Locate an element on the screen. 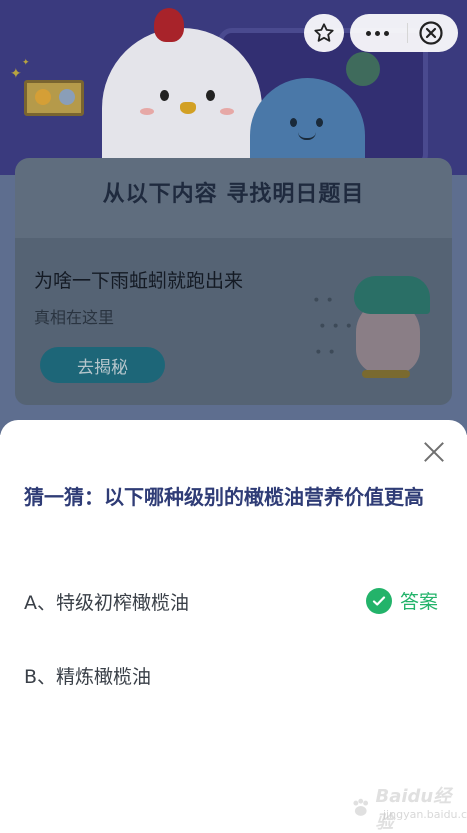  option-label: B、精炼橄榄油 is located at coordinates (88, 676).